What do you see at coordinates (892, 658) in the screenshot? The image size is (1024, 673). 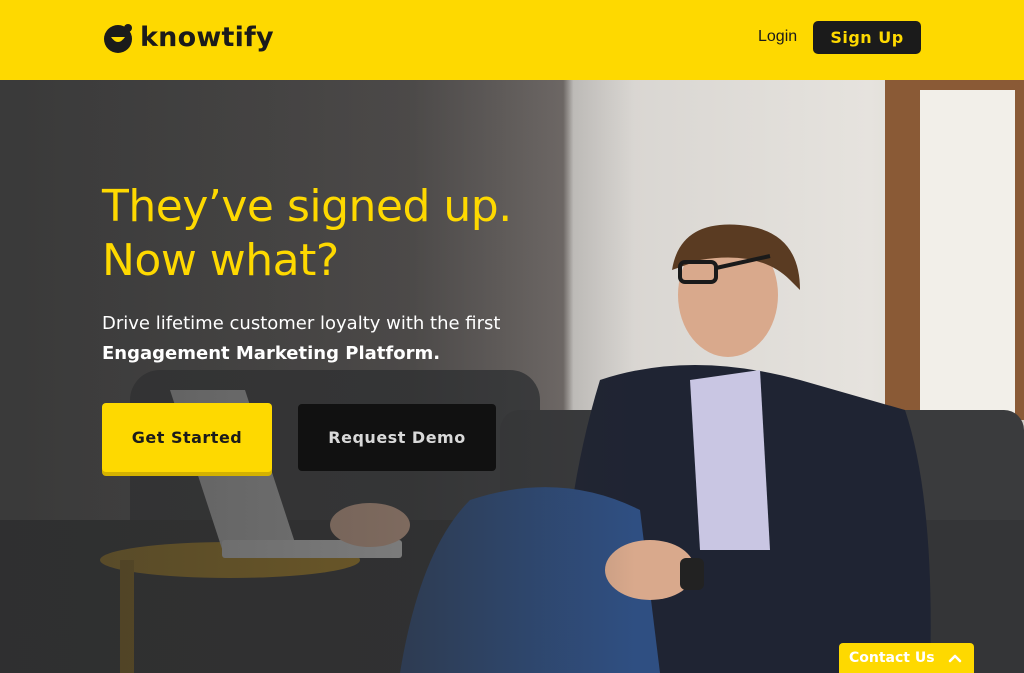 I see `contact-us-label: Contact Us` at bounding box center [892, 658].